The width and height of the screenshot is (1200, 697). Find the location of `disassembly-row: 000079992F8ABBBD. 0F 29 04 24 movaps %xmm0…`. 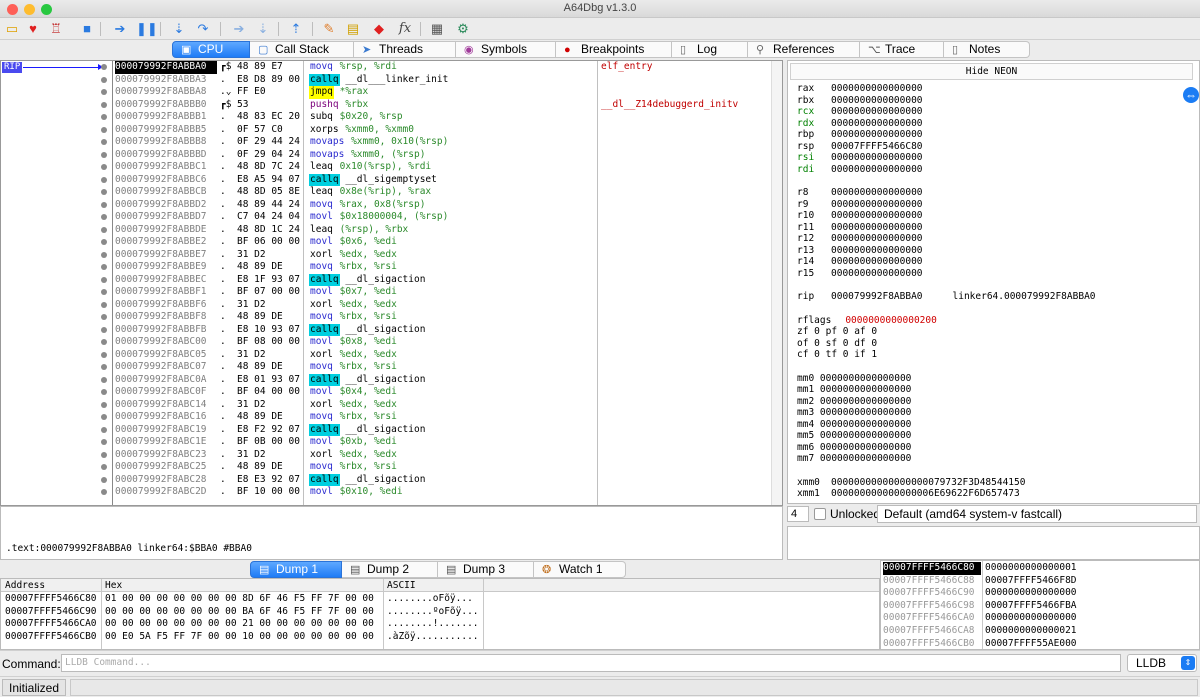

disassembly-row: 000079992F8ABBBD. 0F 29 04 24 movaps %xmm0… is located at coordinates (441, 155).